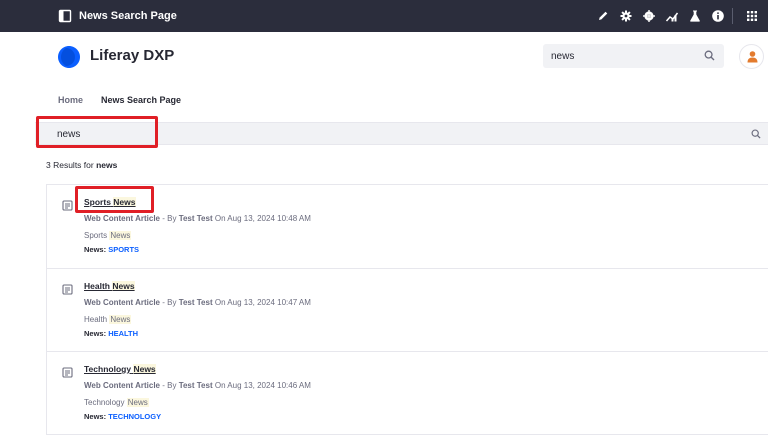  I want to click on result-snippet: Technology News, so click(116, 402).